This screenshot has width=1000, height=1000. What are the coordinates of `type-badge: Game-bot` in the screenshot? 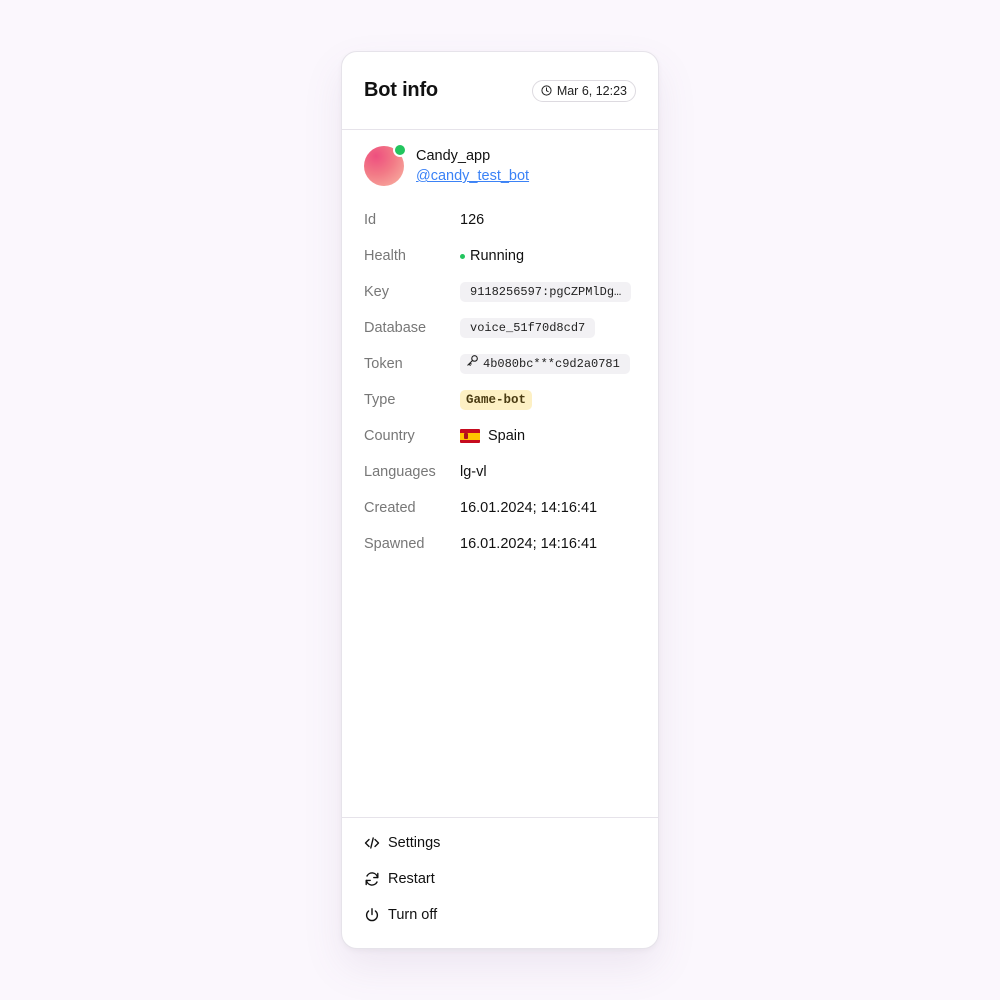 It's located at (496, 400).